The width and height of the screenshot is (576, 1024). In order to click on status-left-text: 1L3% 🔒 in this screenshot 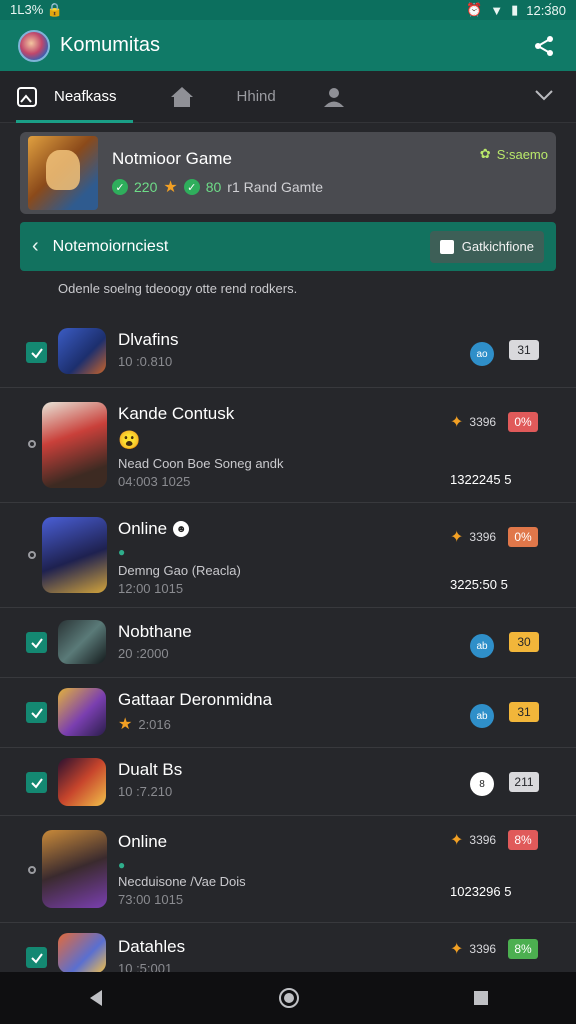, I will do `click(37, 9)`.